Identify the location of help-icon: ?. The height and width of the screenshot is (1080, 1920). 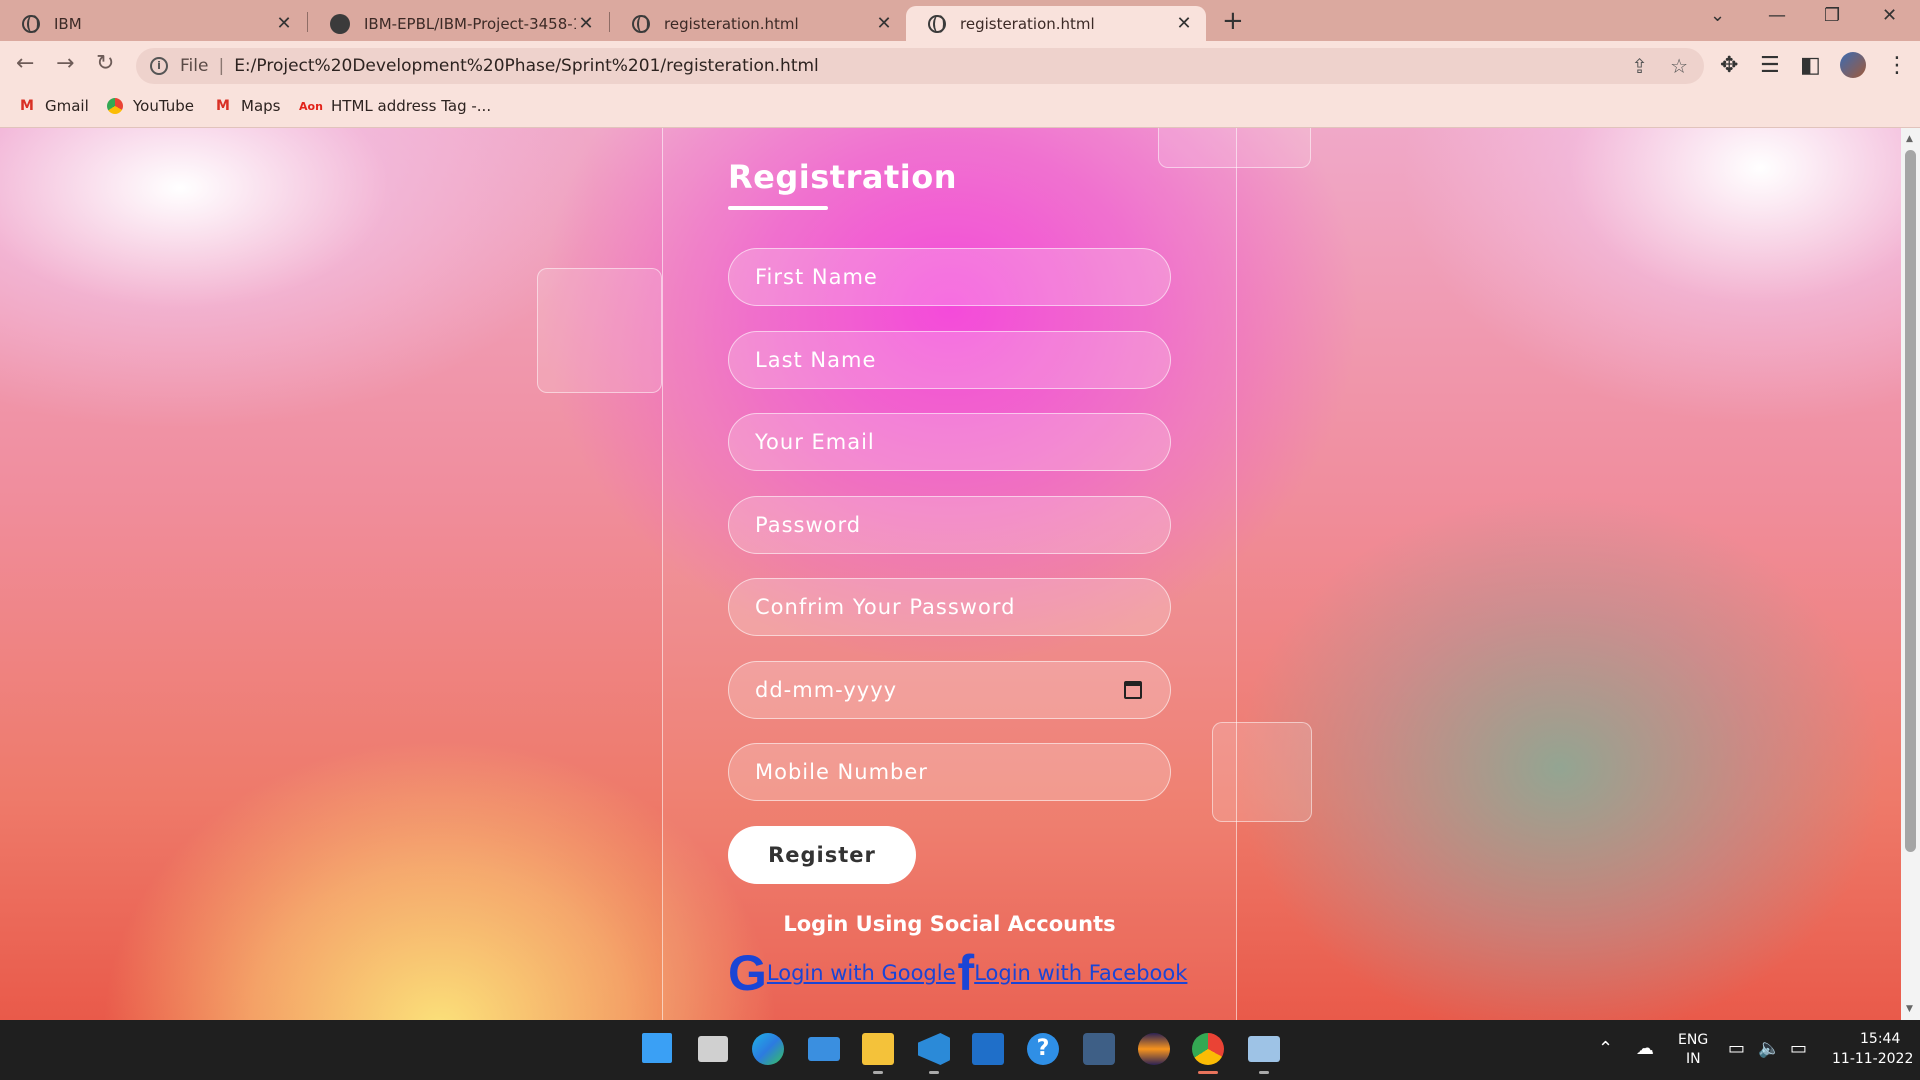
(1043, 1049).